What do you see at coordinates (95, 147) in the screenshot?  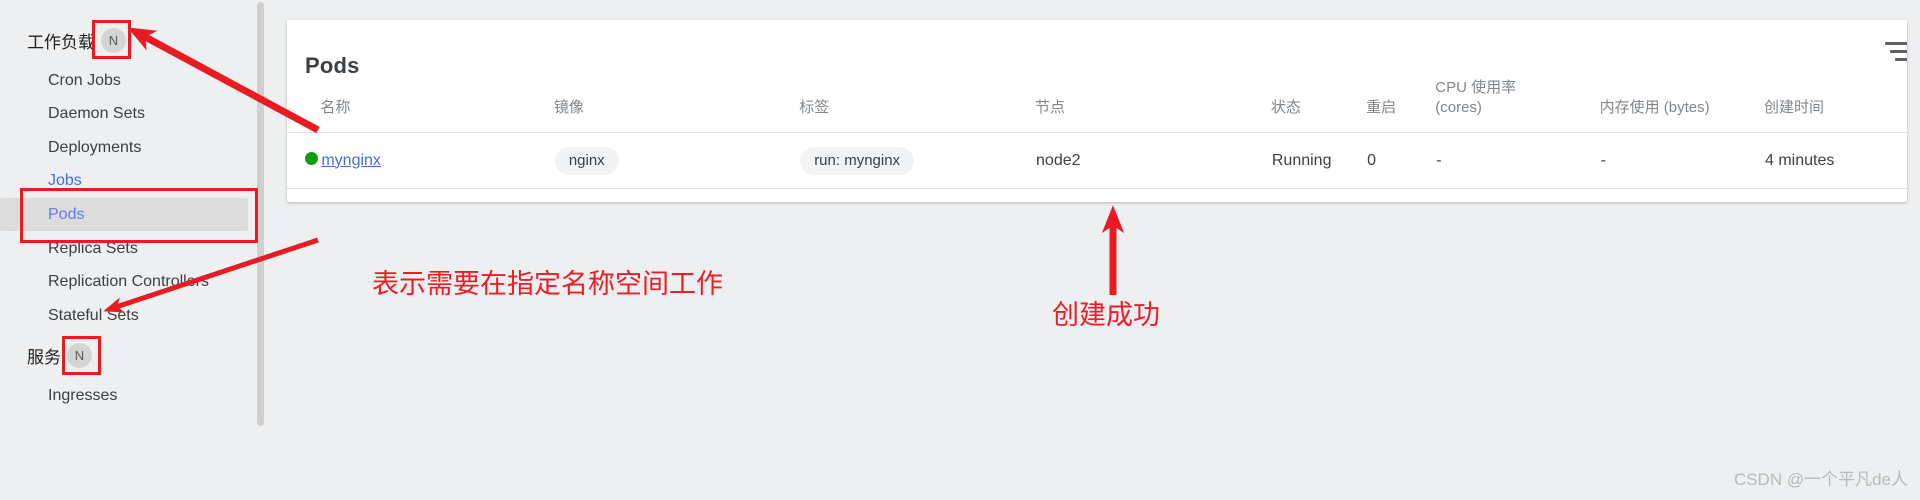 I see `sidebar-item-label: Deployments` at bounding box center [95, 147].